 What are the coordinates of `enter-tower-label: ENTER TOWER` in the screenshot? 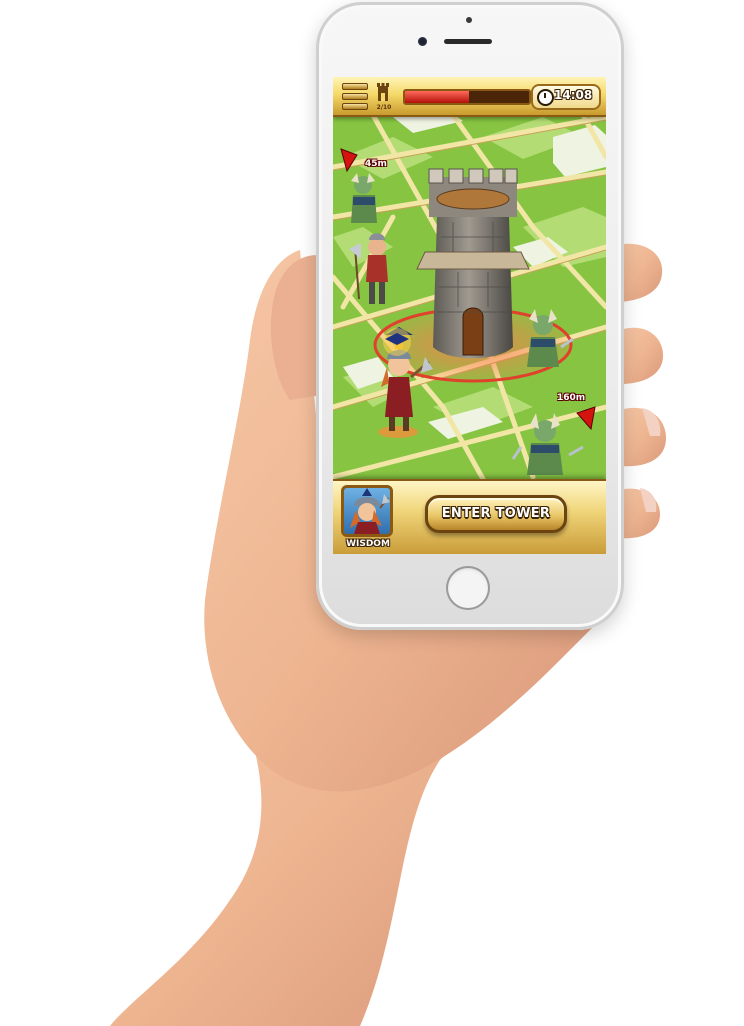 It's located at (496, 513).